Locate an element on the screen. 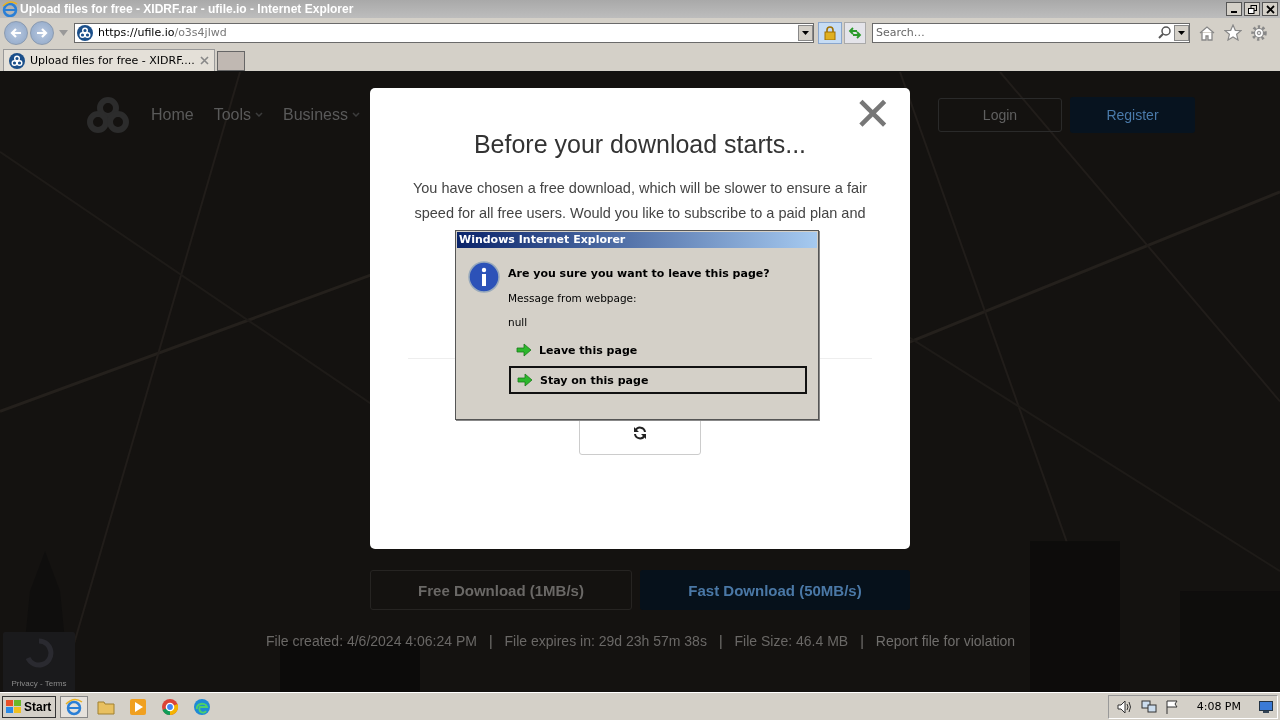 Image resolution: width=1280 pixels, height=720 pixels. chrome-icon is located at coordinates (170, 706).